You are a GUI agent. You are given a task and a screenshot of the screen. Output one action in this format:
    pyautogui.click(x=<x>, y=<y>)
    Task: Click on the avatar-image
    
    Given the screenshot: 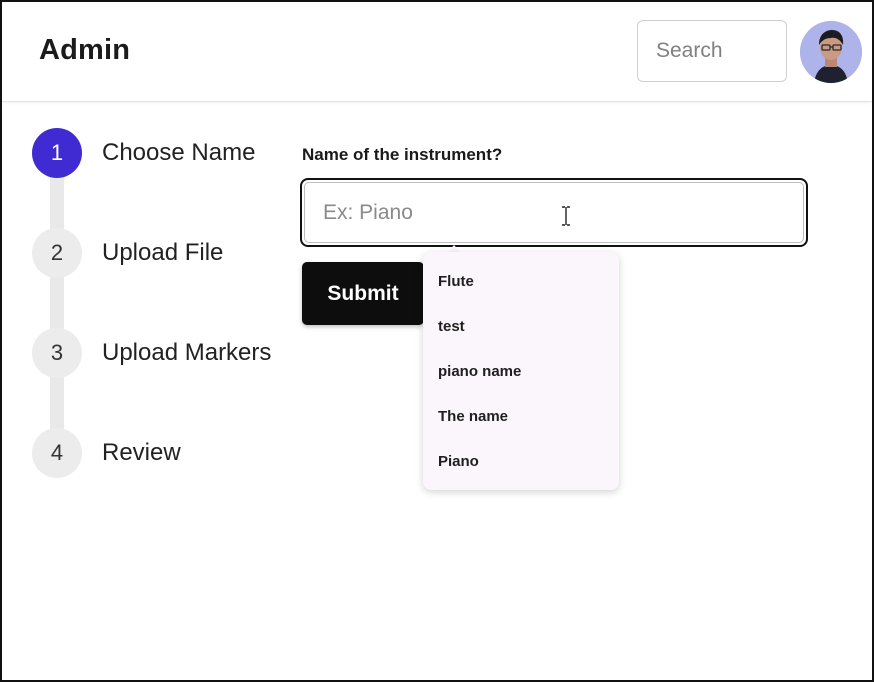 What is the action you would take?
    pyautogui.click(x=831, y=52)
    